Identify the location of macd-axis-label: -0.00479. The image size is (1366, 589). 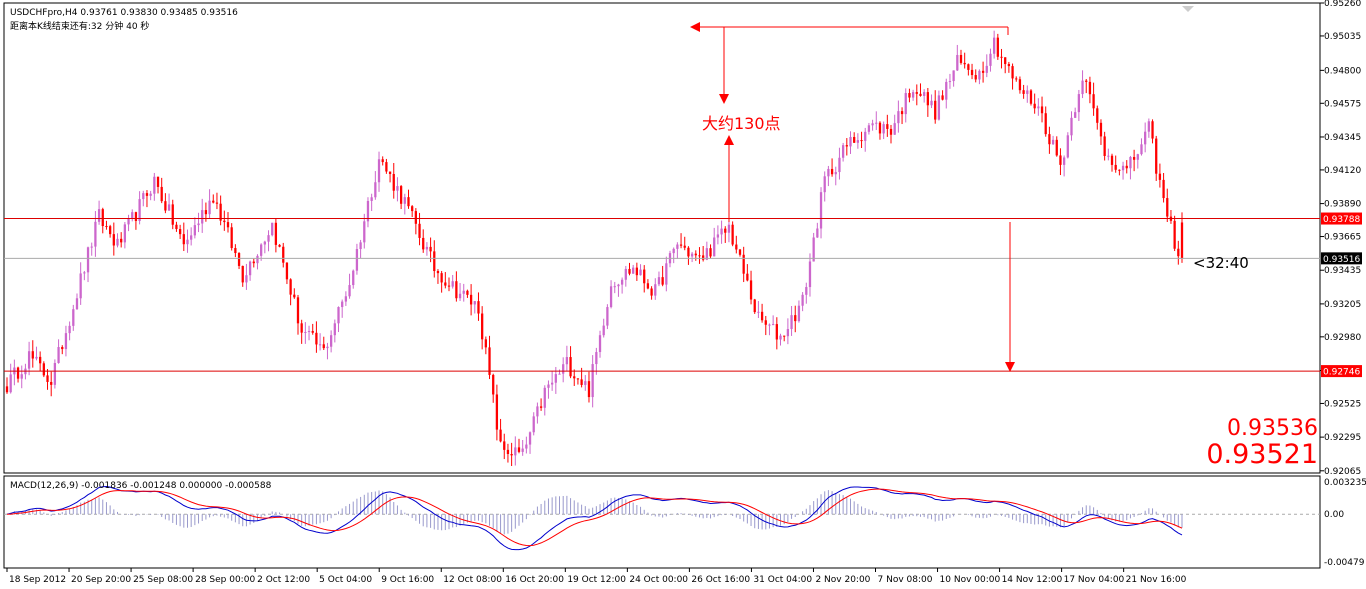
(1344, 563).